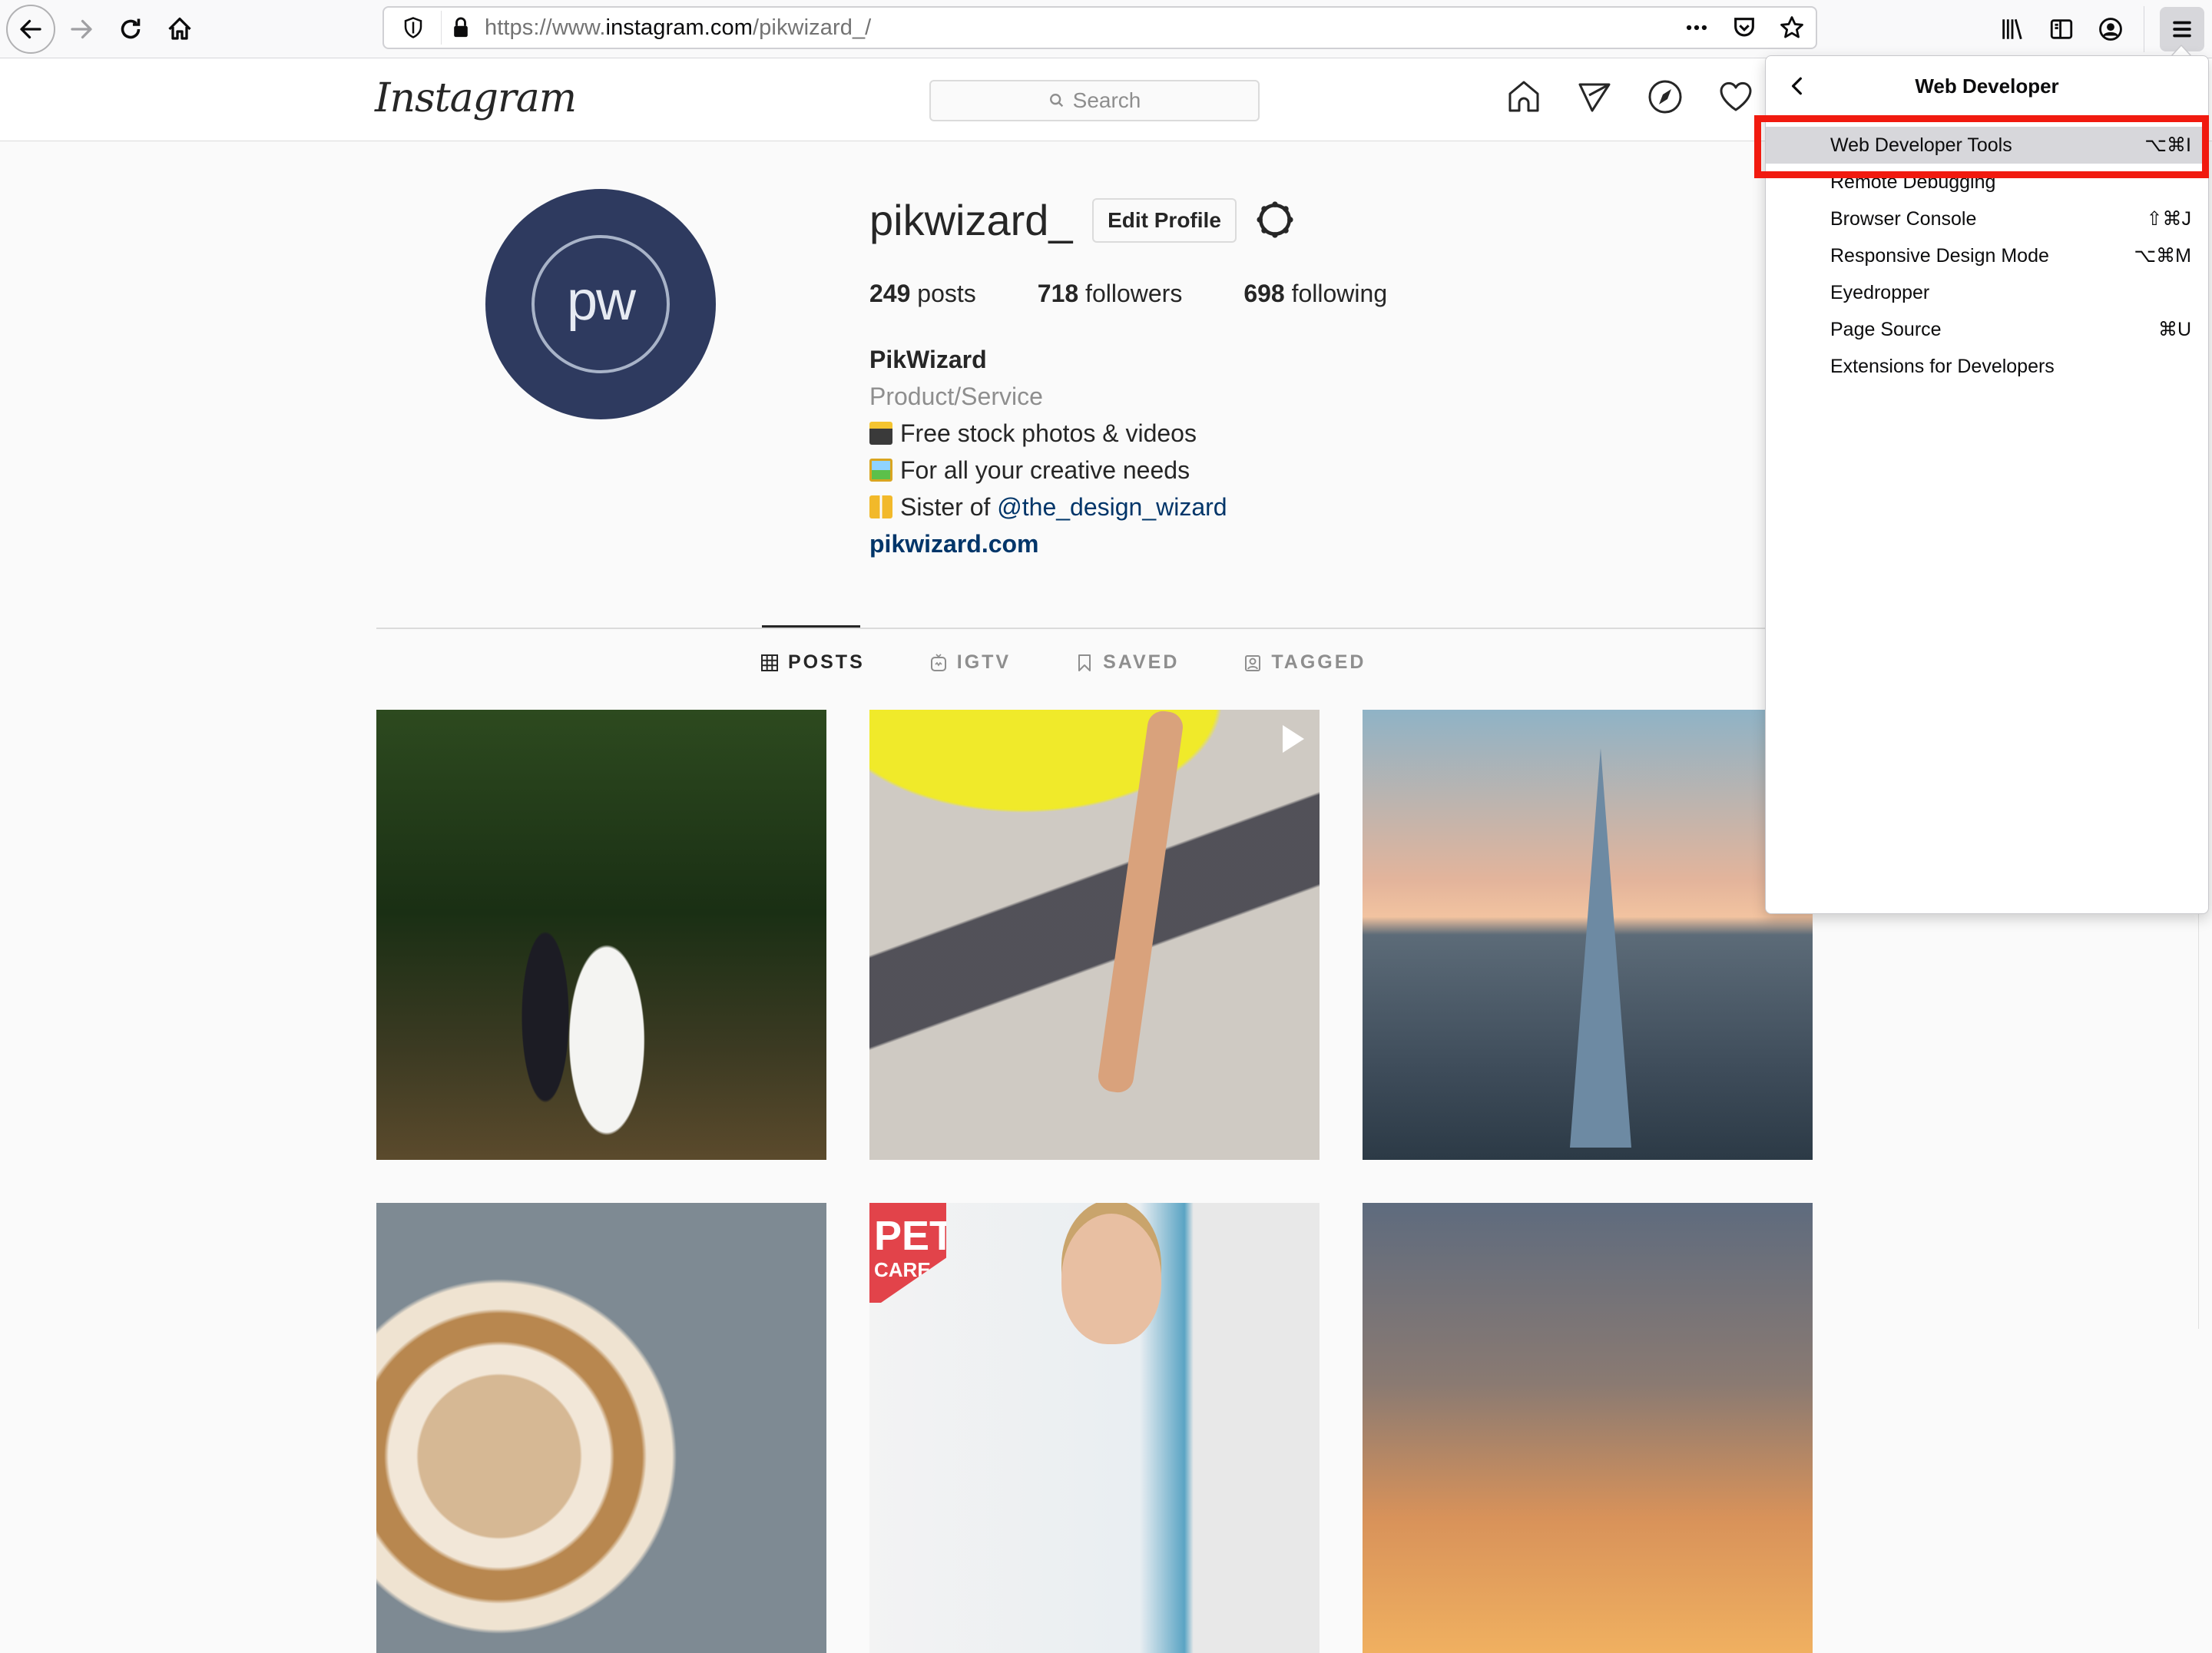 The width and height of the screenshot is (2212, 1653). I want to click on mention-link: @the_design_wizard, so click(1112, 507).